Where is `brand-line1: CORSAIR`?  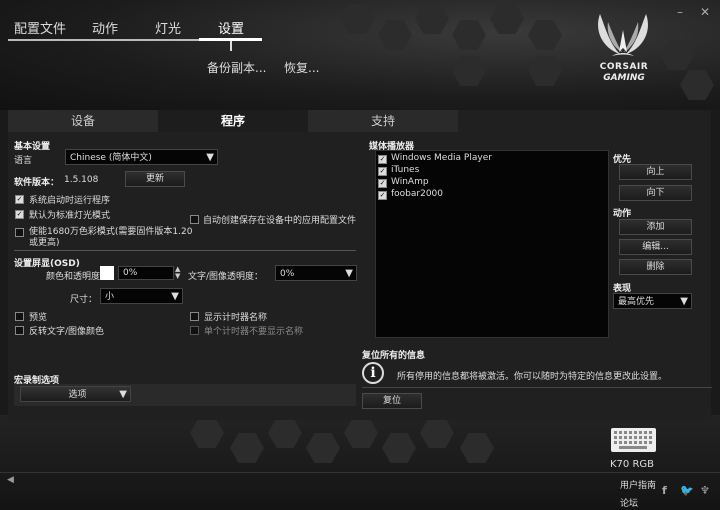
brand-line1: CORSAIR is located at coordinates (624, 67).